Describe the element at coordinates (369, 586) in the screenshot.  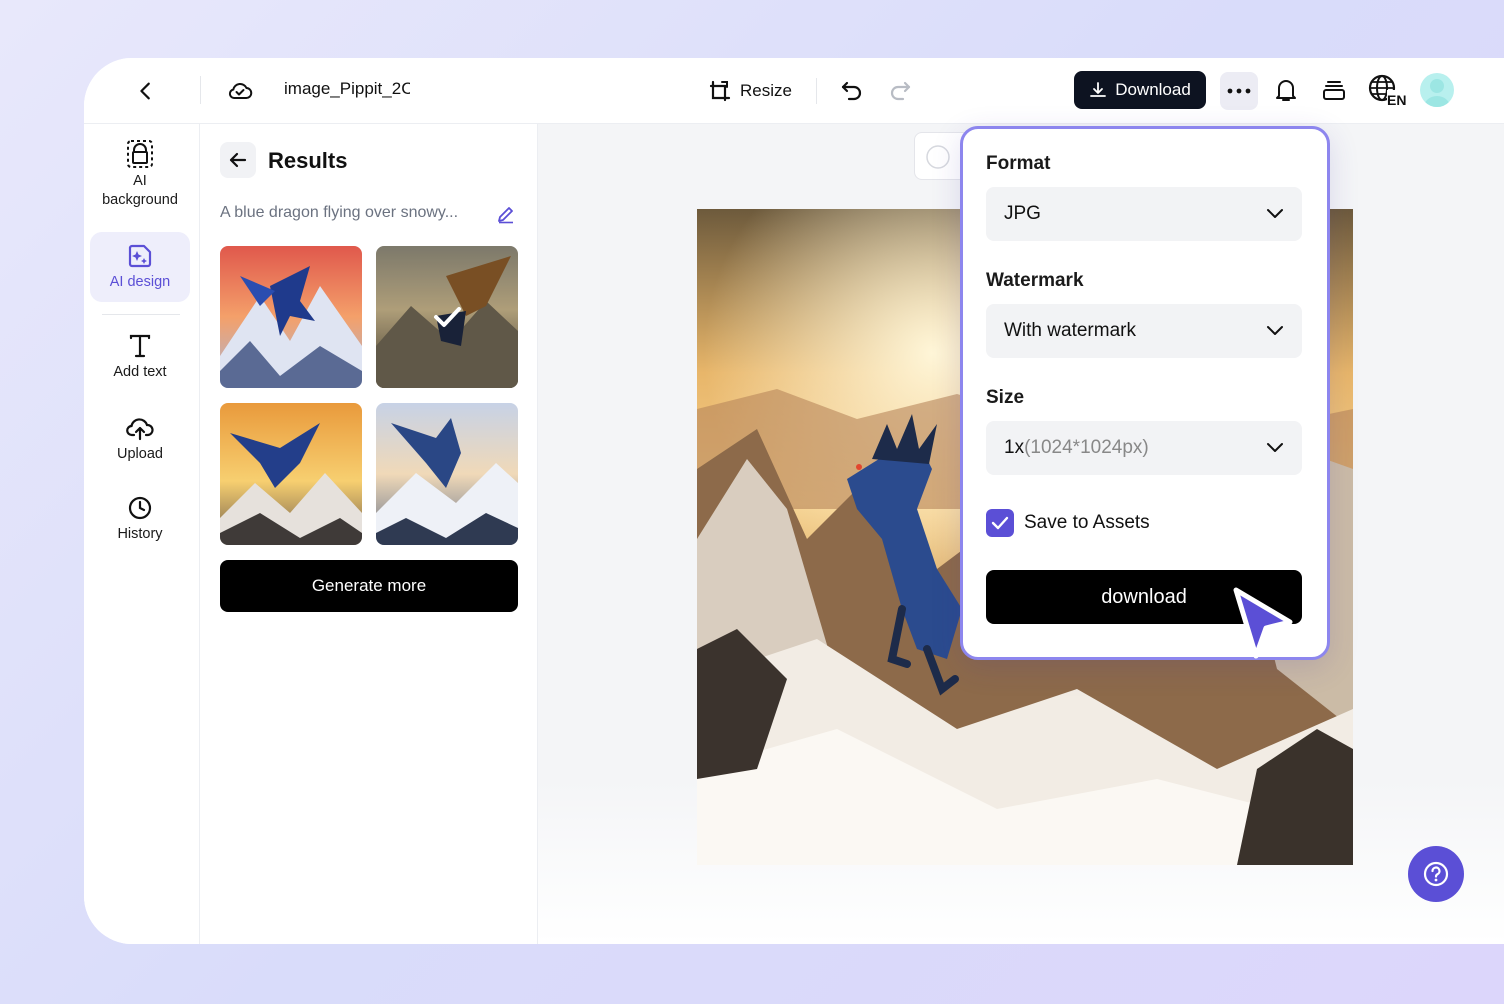
I see `generate-more-button: Generate more` at that location.